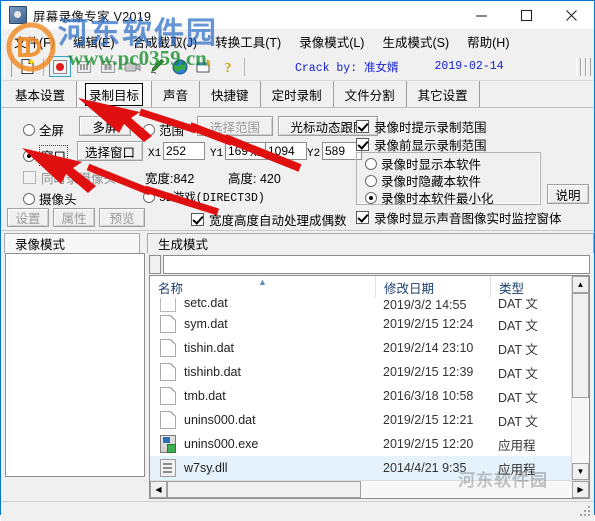 This screenshot has height=521, width=595. What do you see at coordinates (428, 420) in the screenshot?
I see `cell-date: 2019/2/15 12:21` at bounding box center [428, 420].